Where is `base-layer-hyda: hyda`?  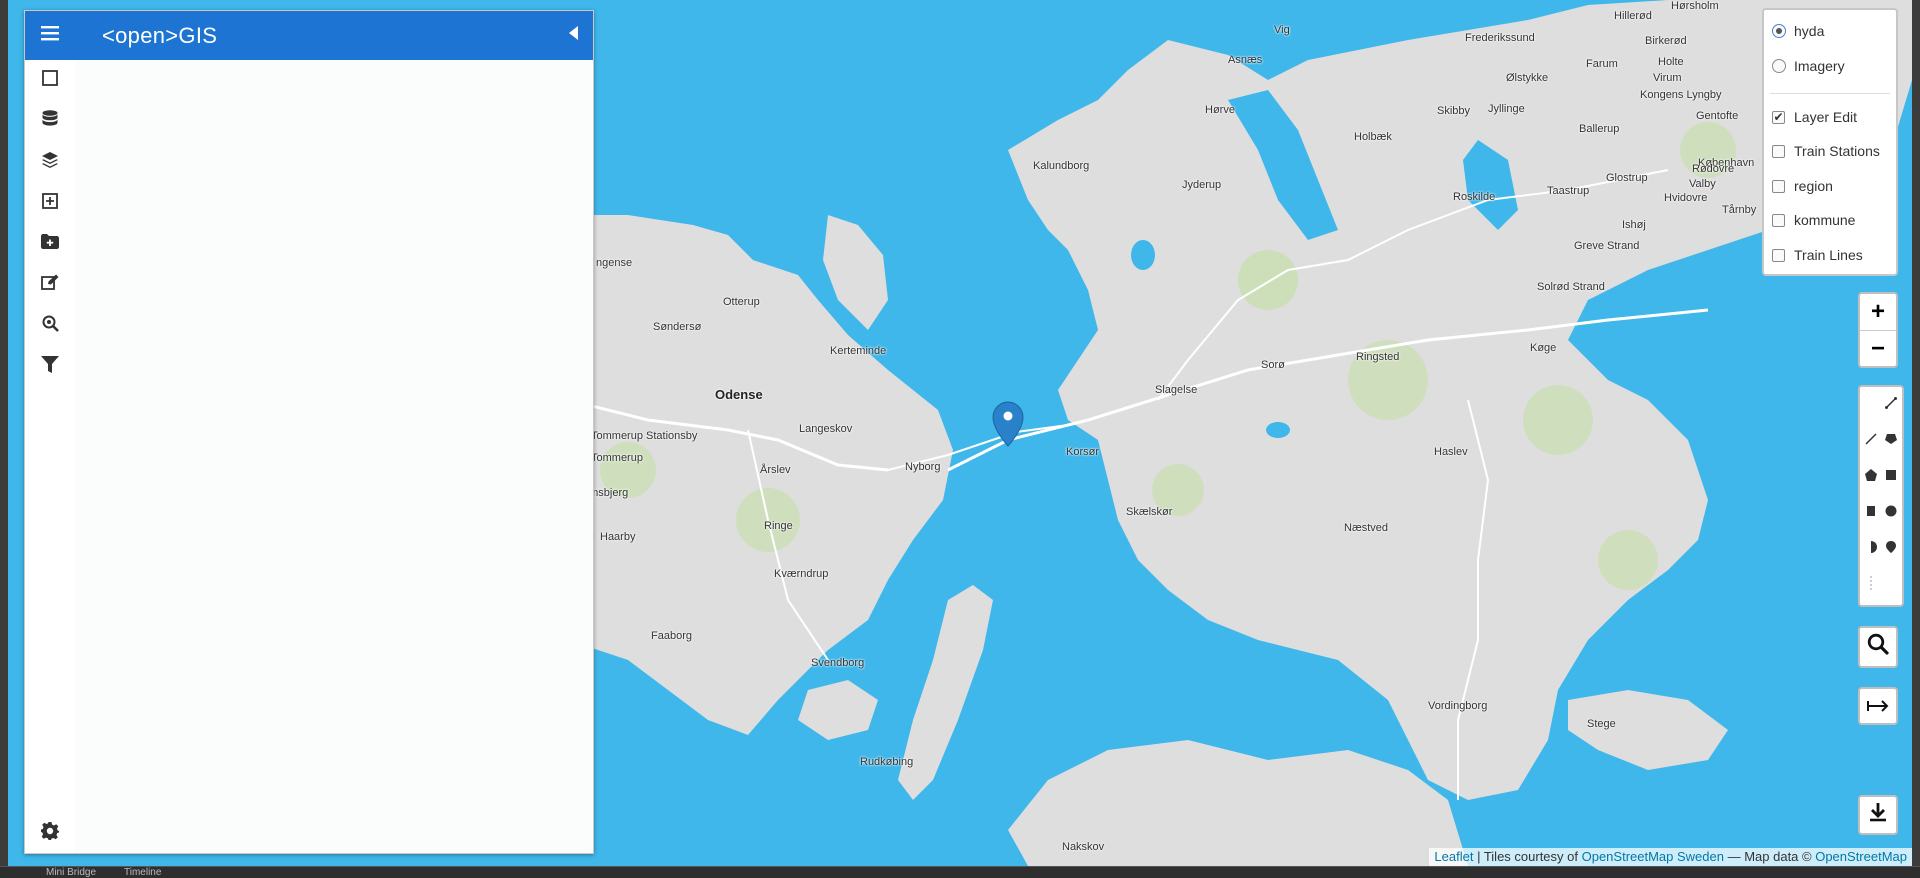
base-layer-hyda: hyda is located at coordinates (1798, 31).